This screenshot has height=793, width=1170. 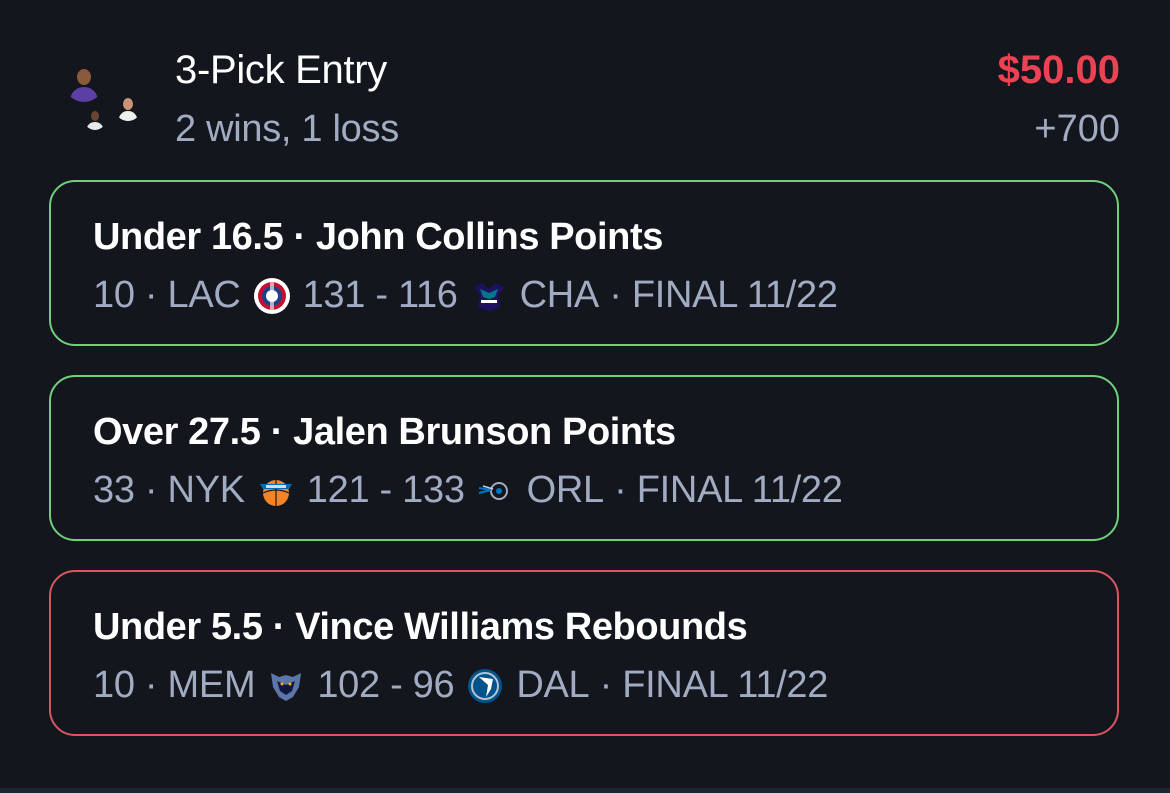 I want to click on pick-stat: 33, so click(x=114, y=490).